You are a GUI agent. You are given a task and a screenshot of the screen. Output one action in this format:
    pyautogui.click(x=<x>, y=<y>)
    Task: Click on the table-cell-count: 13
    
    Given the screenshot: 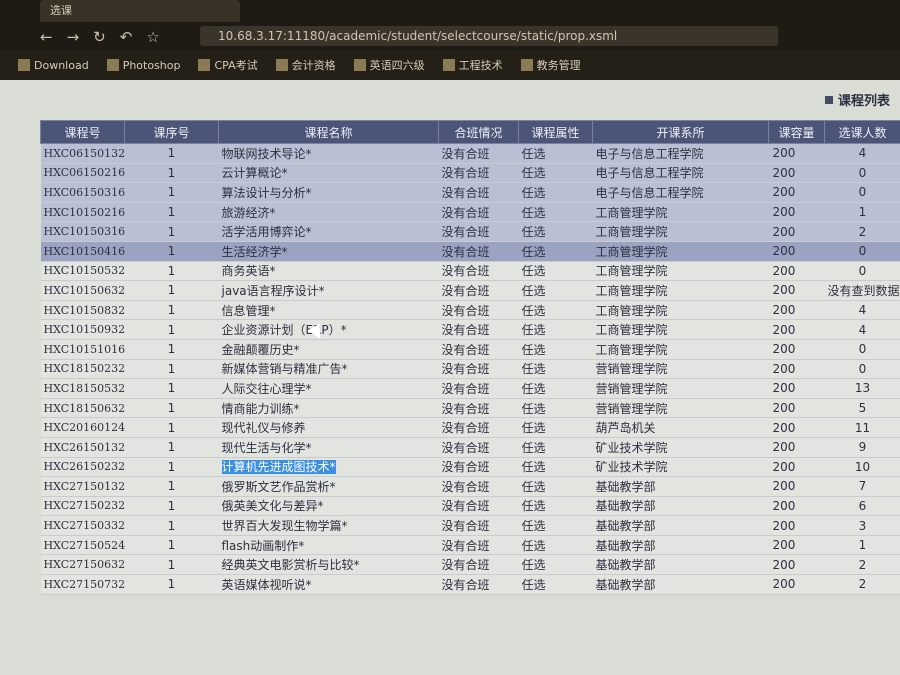 What is the action you would take?
    pyautogui.click(x=862, y=388)
    